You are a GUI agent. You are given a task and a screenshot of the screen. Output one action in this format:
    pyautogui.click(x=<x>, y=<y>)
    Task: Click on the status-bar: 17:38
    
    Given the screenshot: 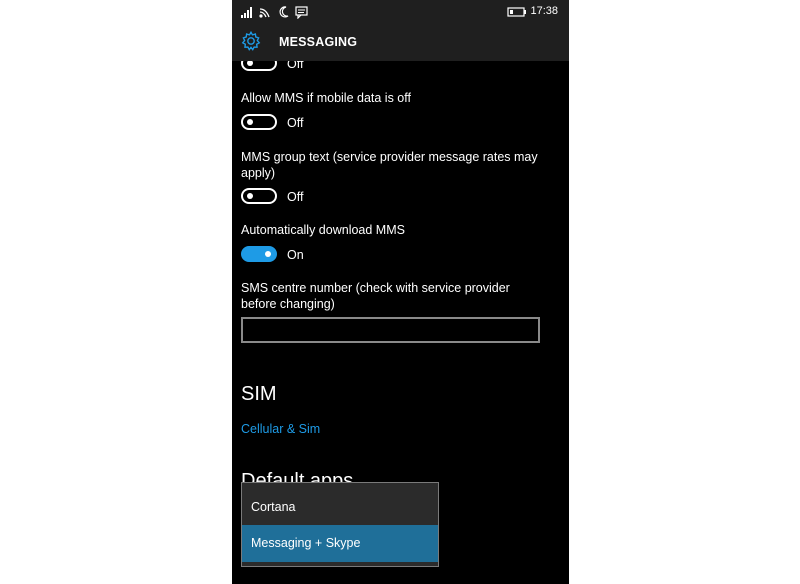 What is the action you would take?
    pyautogui.click(x=400, y=12)
    